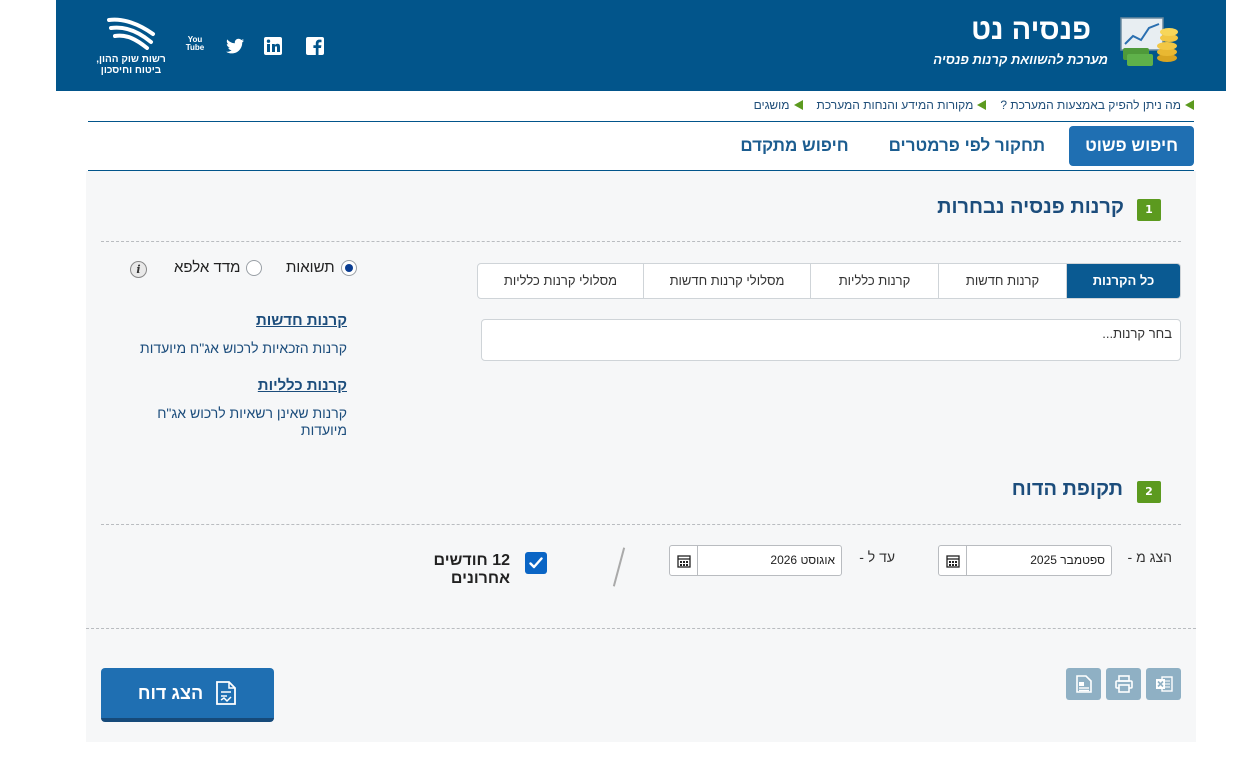 This screenshot has width=1240, height=770. I want to click on show-report-label: הצג דוח, so click(170, 692).